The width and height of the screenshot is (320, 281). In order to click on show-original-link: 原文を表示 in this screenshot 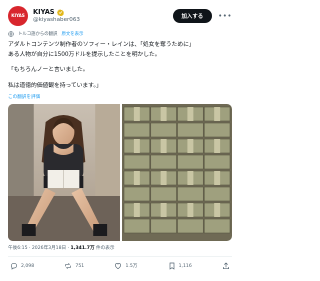, I will do `click(72, 34)`.